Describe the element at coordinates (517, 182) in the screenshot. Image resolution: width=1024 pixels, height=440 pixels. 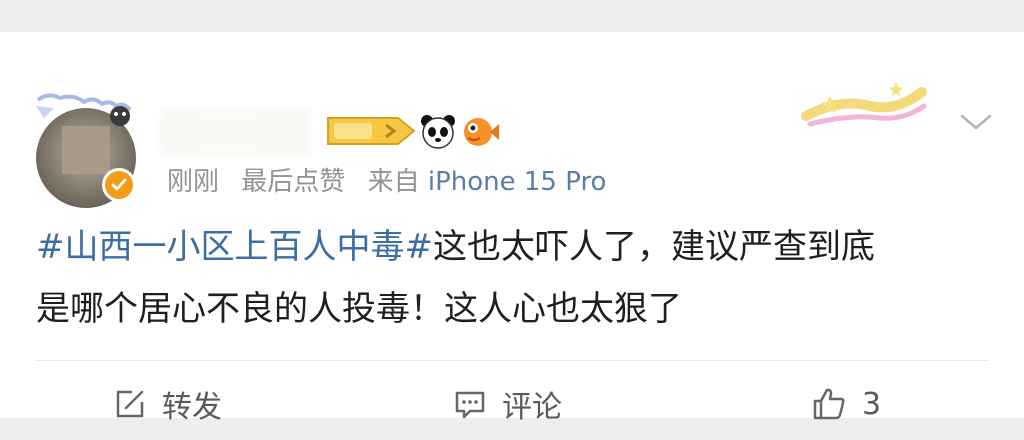
I see `source-device: iPhone 15 Pro` at that location.